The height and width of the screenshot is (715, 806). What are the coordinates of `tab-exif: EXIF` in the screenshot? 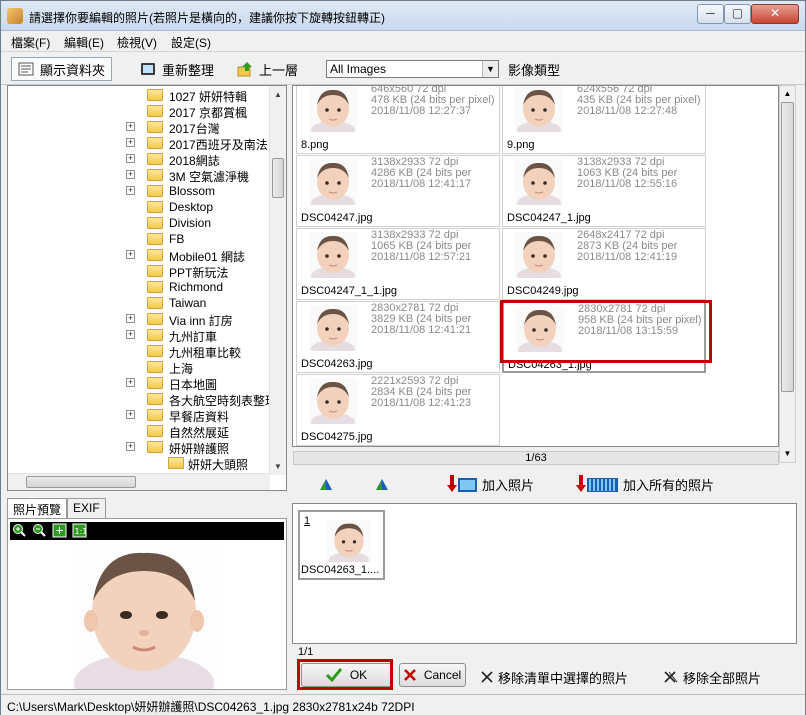 It's located at (86, 508).